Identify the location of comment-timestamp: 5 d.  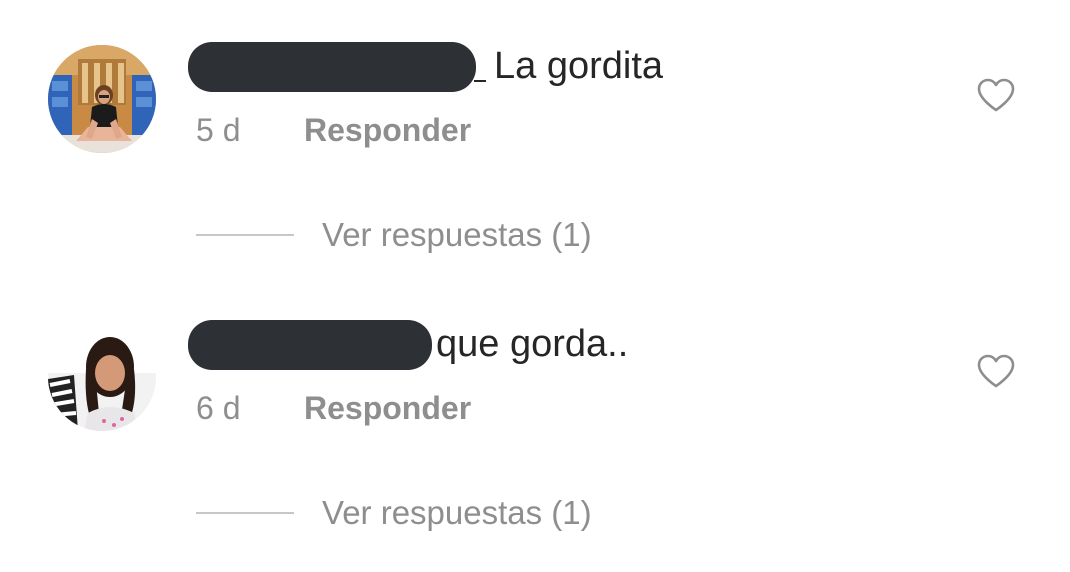
(218, 129).